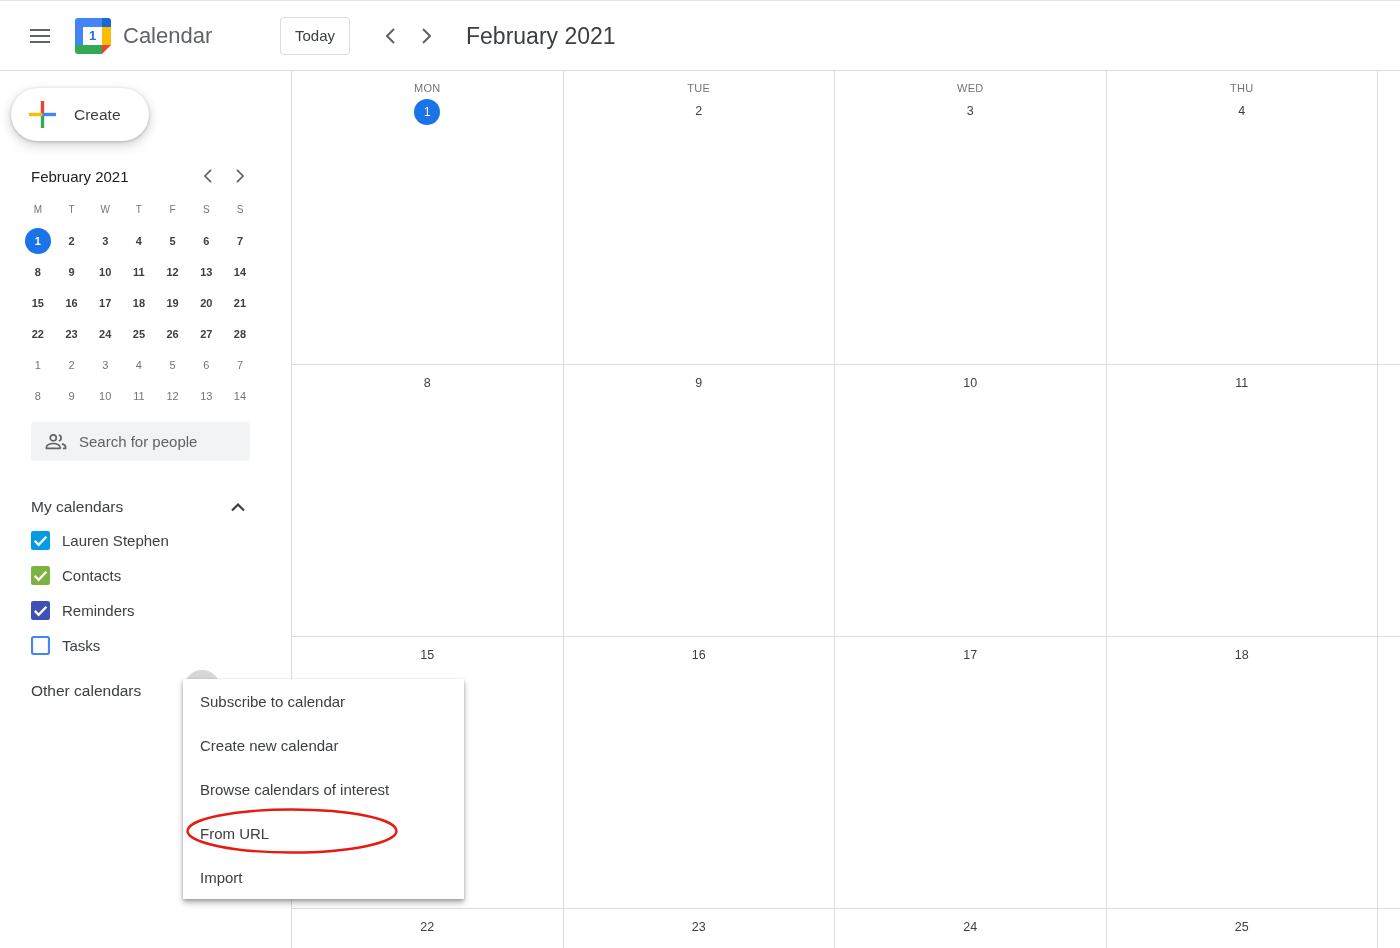 The height and width of the screenshot is (948, 1400). Describe the element at coordinates (970, 111) in the screenshot. I see `date-number: 3` at that location.